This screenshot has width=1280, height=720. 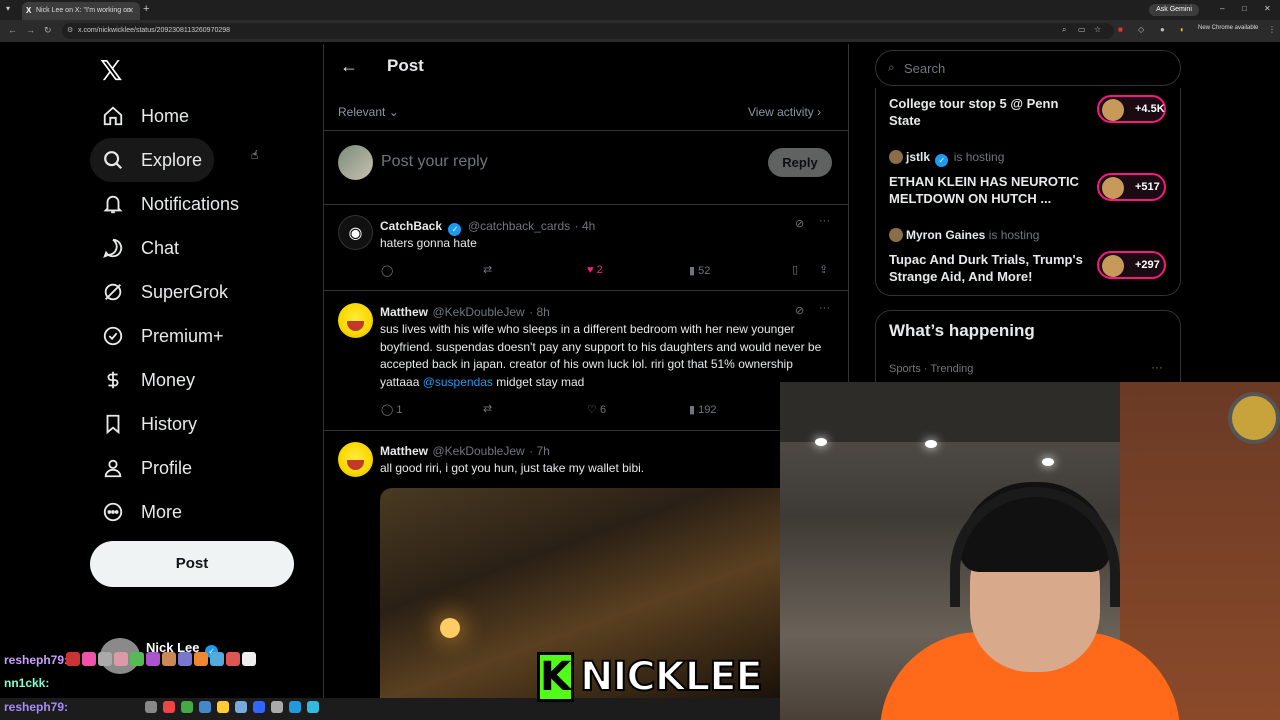 What do you see at coordinates (168, 379) in the screenshot?
I see `nav-label: Money` at bounding box center [168, 379].